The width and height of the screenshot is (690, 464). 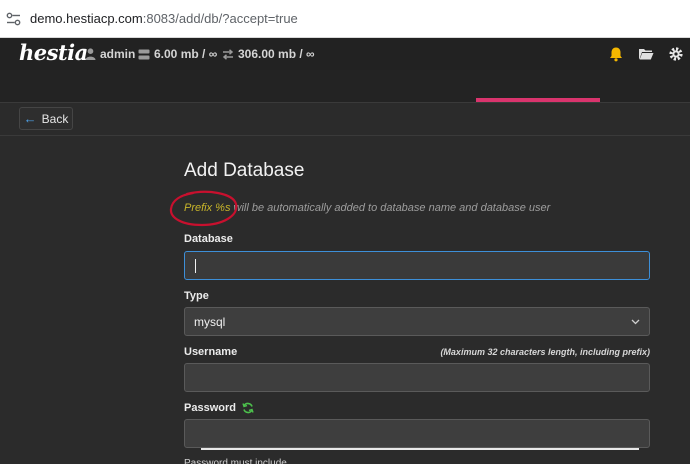 What do you see at coordinates (235, 461) in the screenshot?
I see `password-requirements-text: Password must include` at bounding box center [235, 461].